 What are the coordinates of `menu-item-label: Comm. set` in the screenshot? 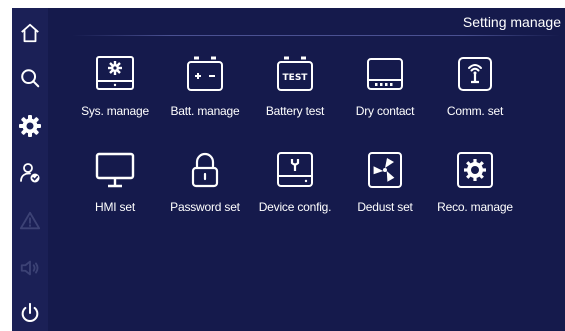 It's located at (475, 111).